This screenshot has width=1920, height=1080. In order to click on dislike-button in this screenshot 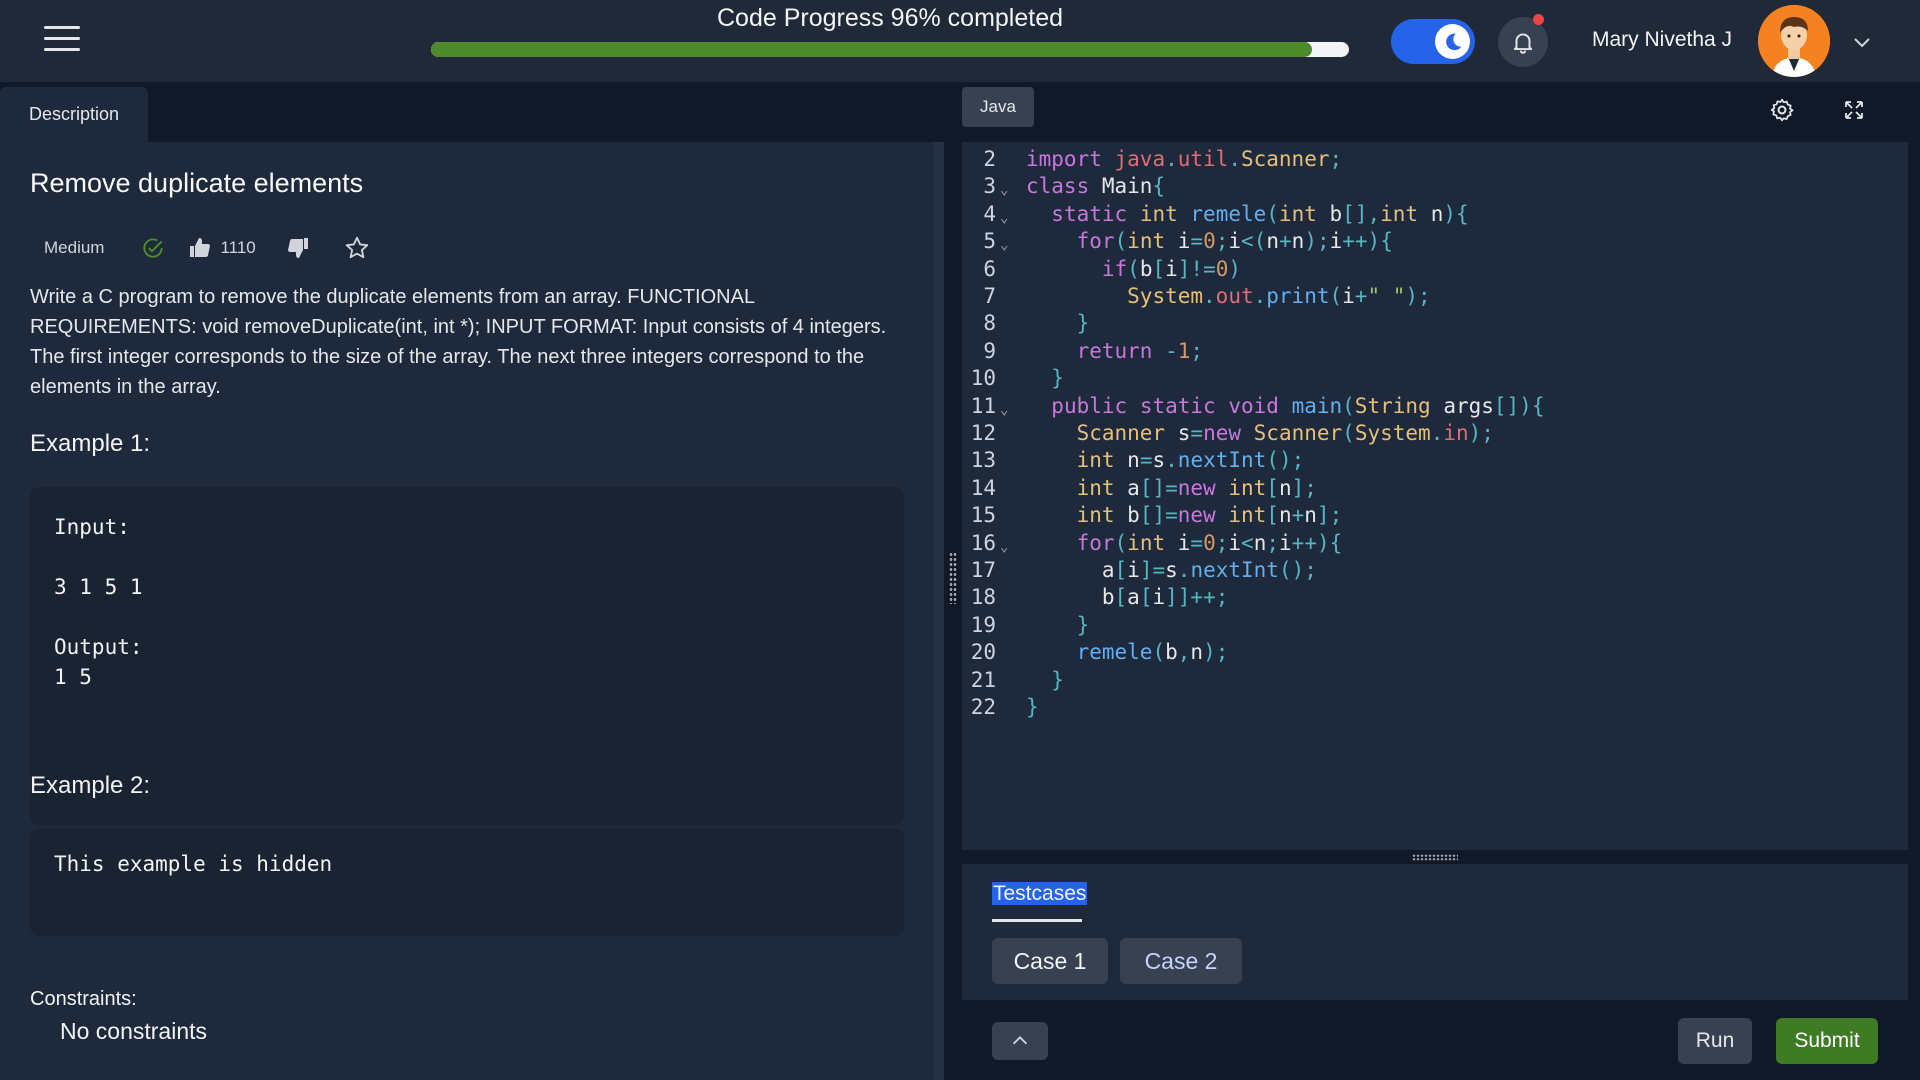, I will do `click(298, 248)`.